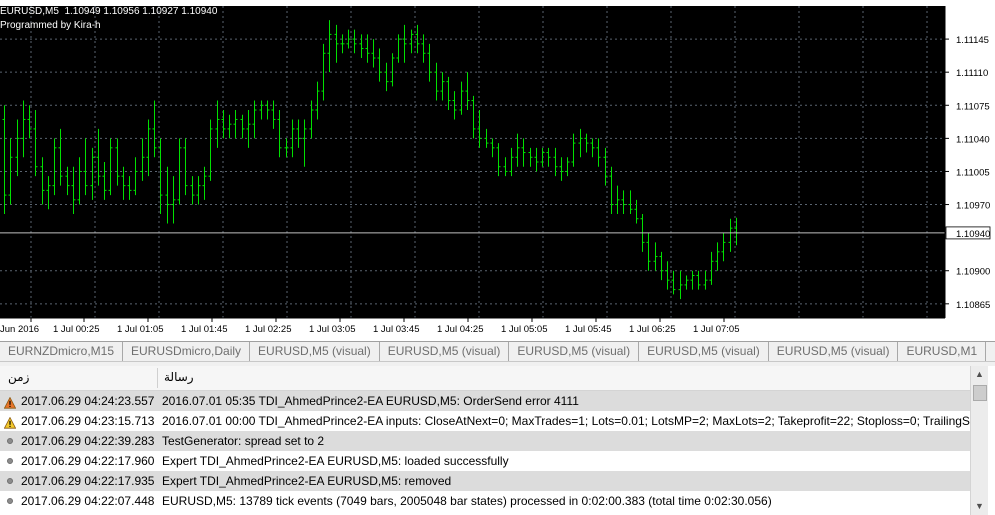 The height and width of the screenshot is (515, 995). What do you see at coordinates (588, 329) in the screenshot?
I see `time-axis-label: 1 Jul 05:45` at bounding box center [588, 329].